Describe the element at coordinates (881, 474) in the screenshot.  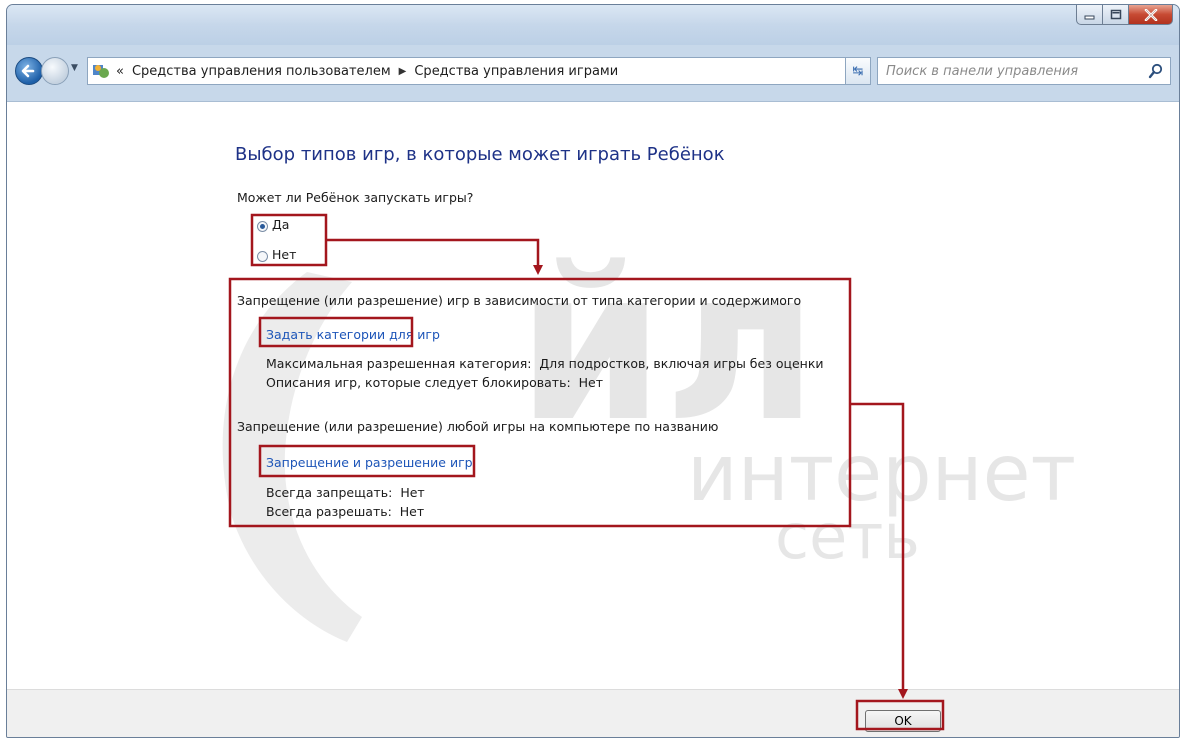
I see `watermark-mid-text: интернет` at that location.